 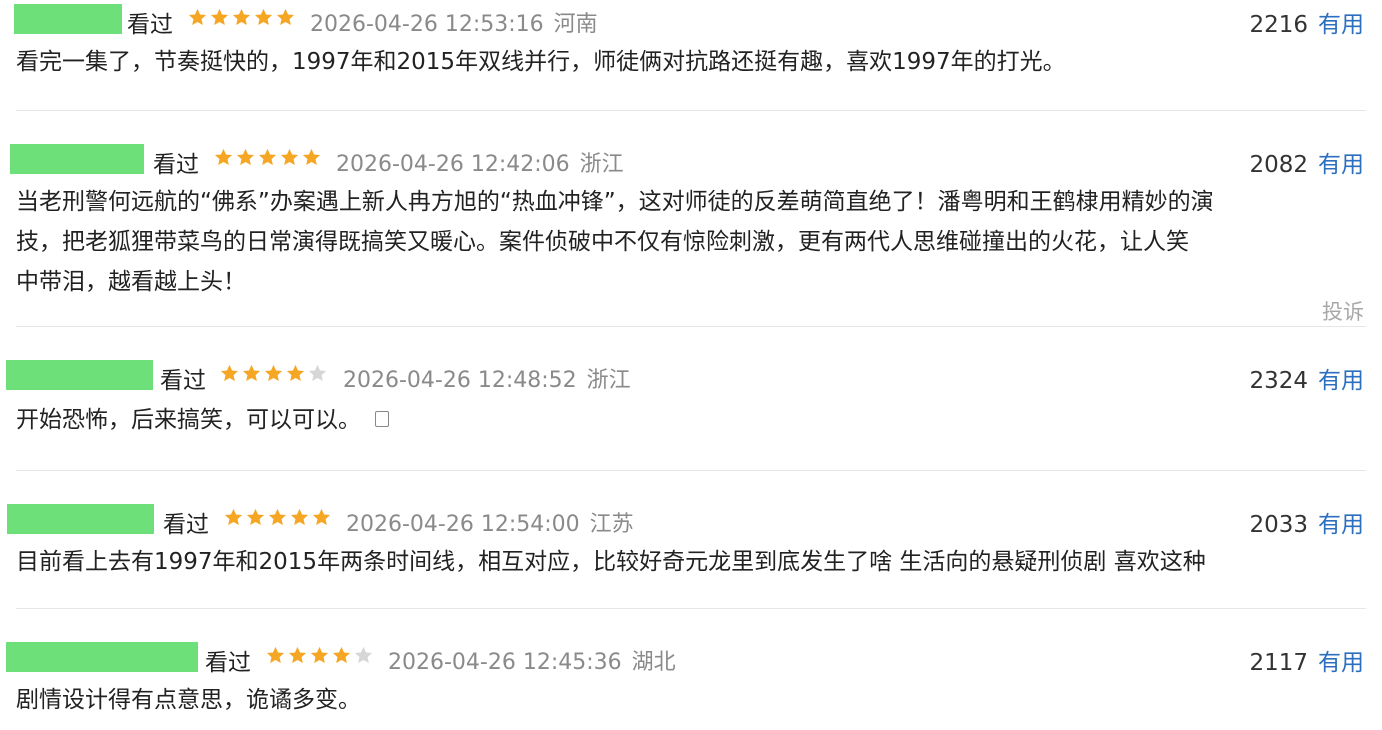 I want to click on comment-time-location: 2026-04-26 12:42:06 浙江, so click(x=480, y=162).